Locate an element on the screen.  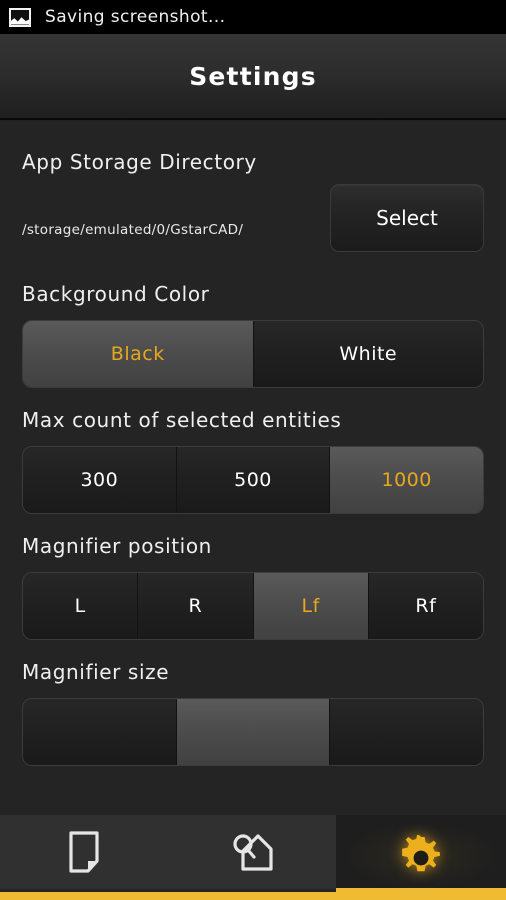
max-entities-segmented-control: 300 500 1000 is located at coordinates (253, 480).